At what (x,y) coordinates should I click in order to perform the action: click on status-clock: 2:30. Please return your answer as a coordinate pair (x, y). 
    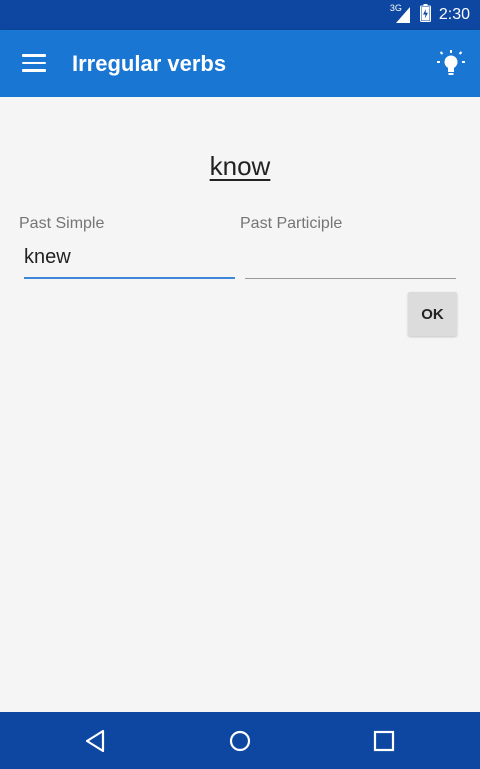
    Looking at the image, I should click on (454, 14).